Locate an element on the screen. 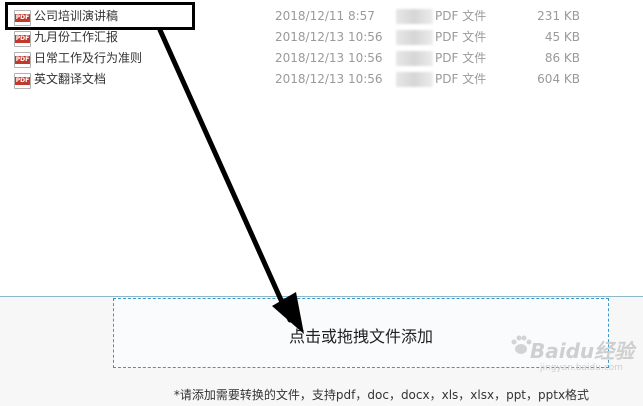  file-name: 日常工作及行为准则 is located at coordinates (88, 58).